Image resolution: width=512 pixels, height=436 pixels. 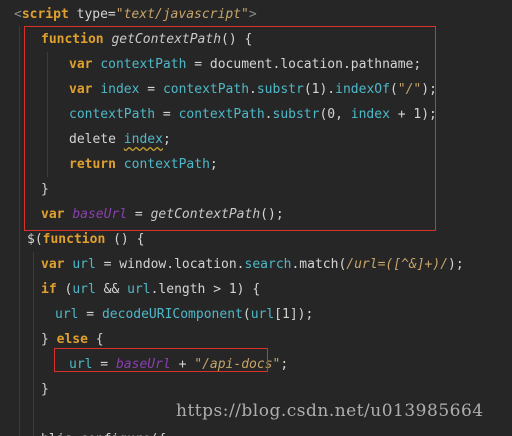 What do you see at coordinates (90, 314) in the screenshot?
I see `code-token: =` at bounding box center [90, 314].